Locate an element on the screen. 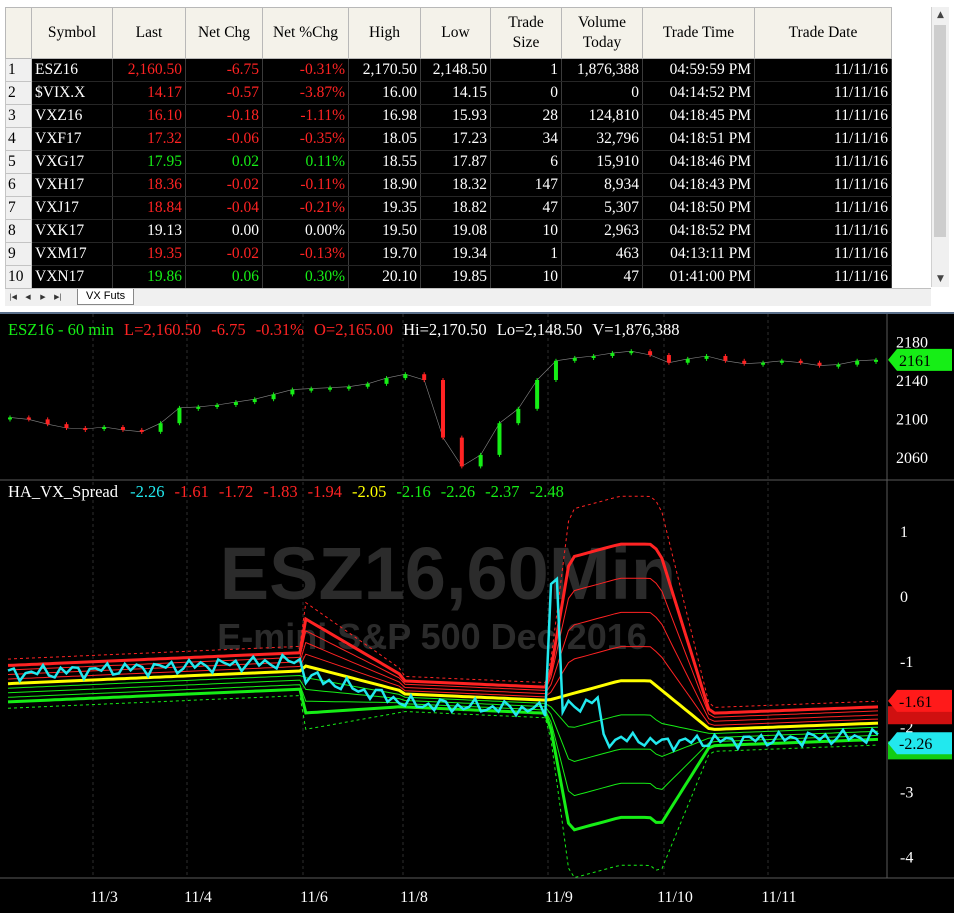 The image size is (954, 913). cell-trade-size: 10 is located at coordinates (526, 277).